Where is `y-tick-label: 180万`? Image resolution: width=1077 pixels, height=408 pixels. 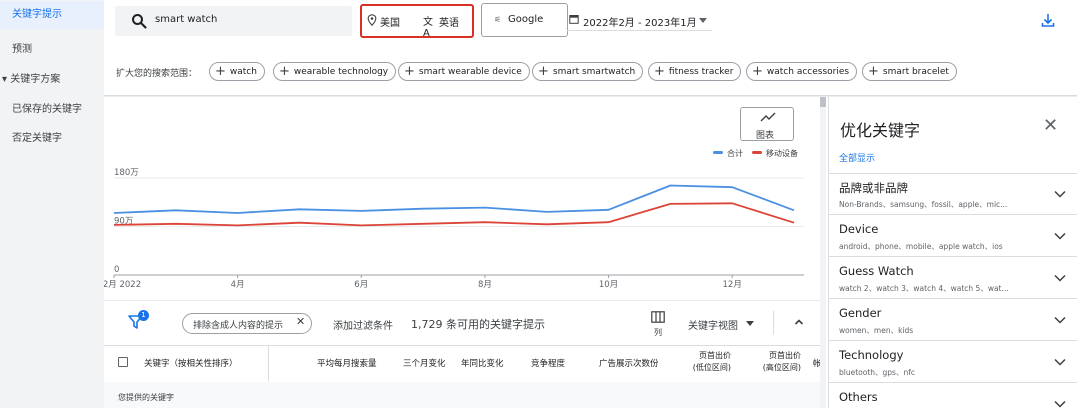
y-tick-label: 180万 is located at coordinates (126, 173).